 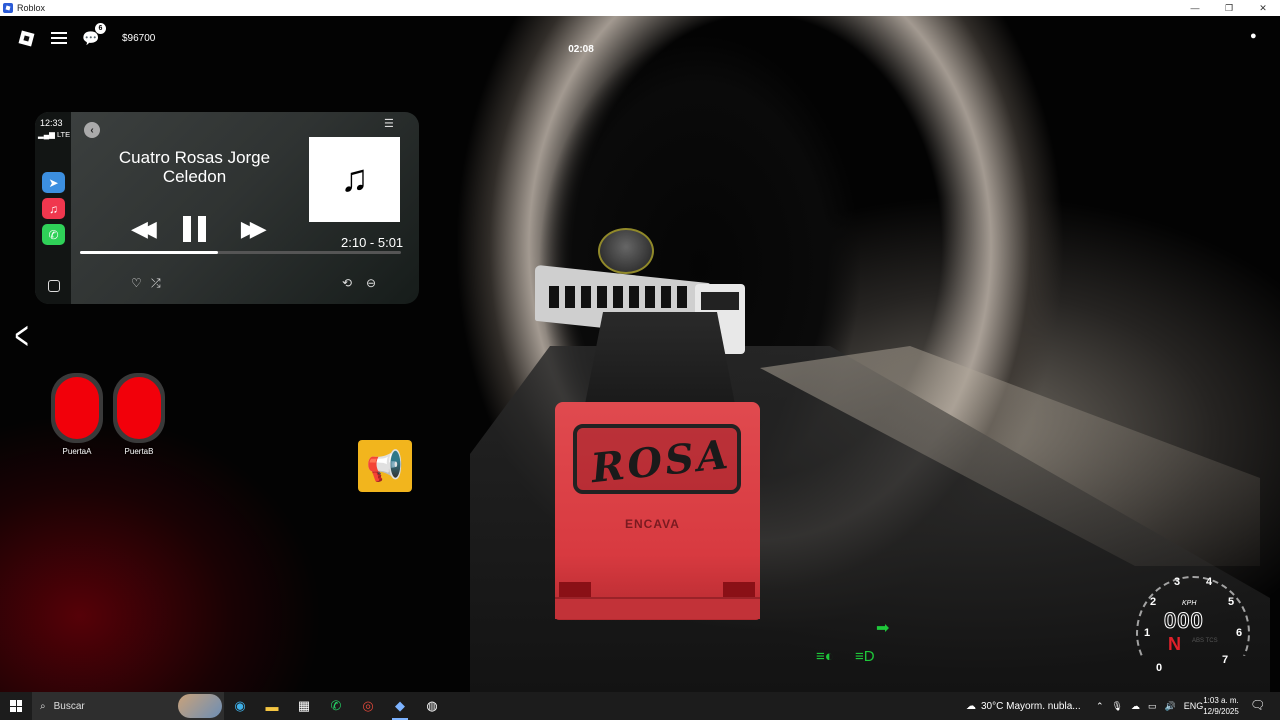 I want to click on speed-unit: KPH, so click(x=1189, y=603).